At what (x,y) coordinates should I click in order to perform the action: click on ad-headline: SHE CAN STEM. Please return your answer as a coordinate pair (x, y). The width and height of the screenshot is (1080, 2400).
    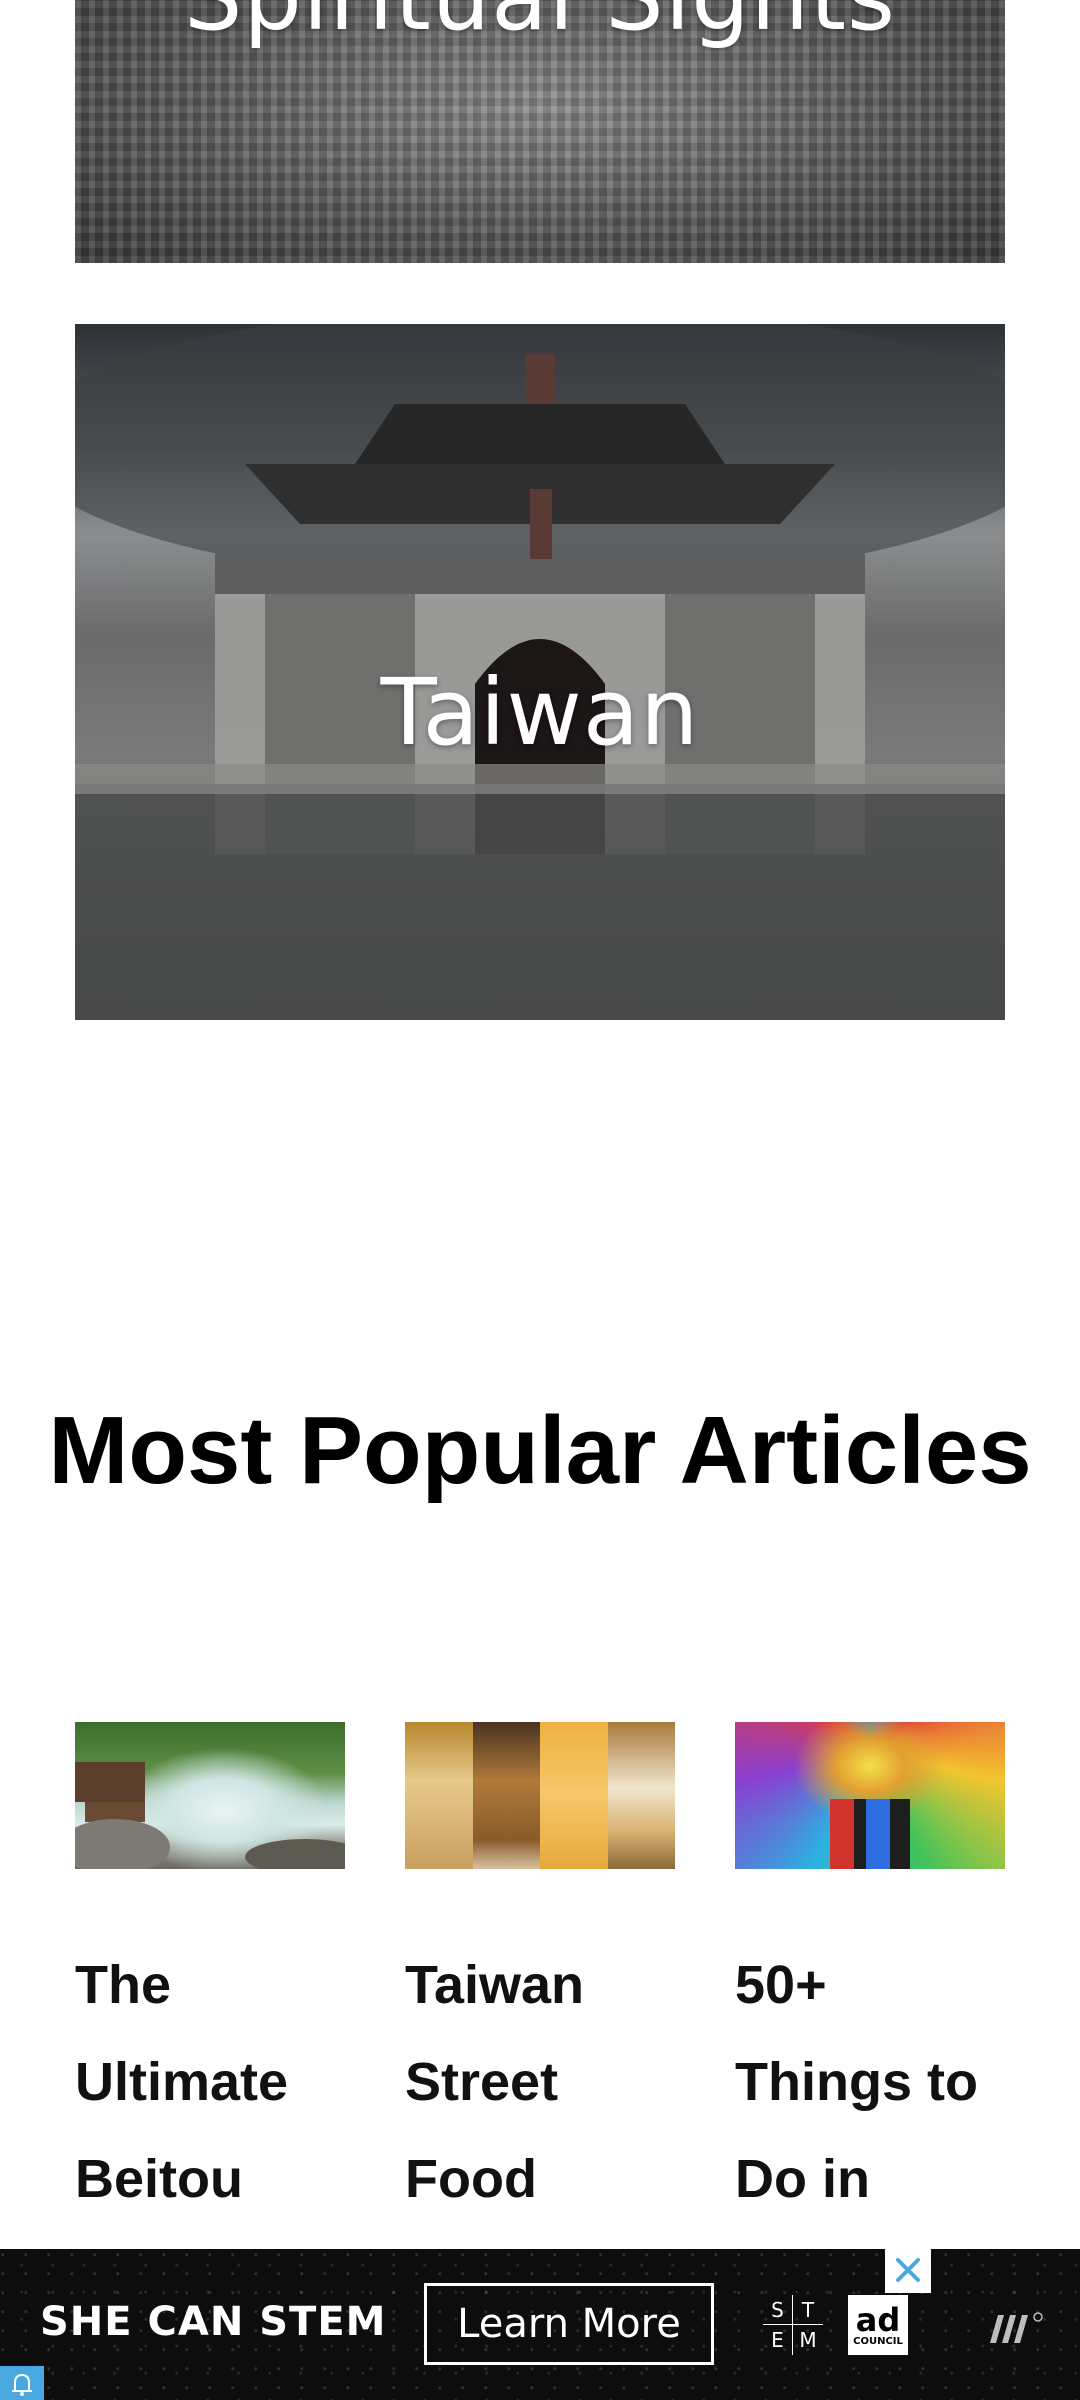
    Looking at the image, I should click on (213, 2322).